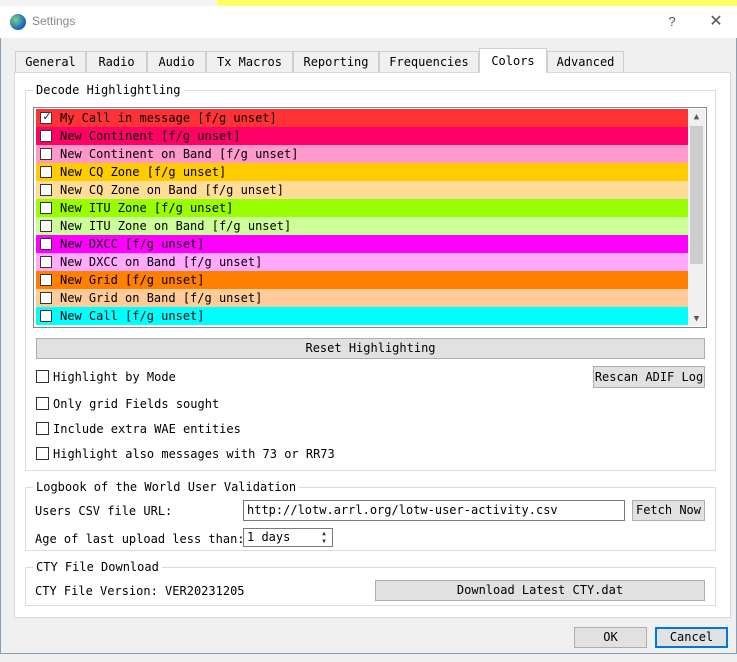 The image size is (737, 662). Describe the element at coordinates (696, 319) in the screenshot. I see `scroll-down-arrow-icon: ▼` at that location.